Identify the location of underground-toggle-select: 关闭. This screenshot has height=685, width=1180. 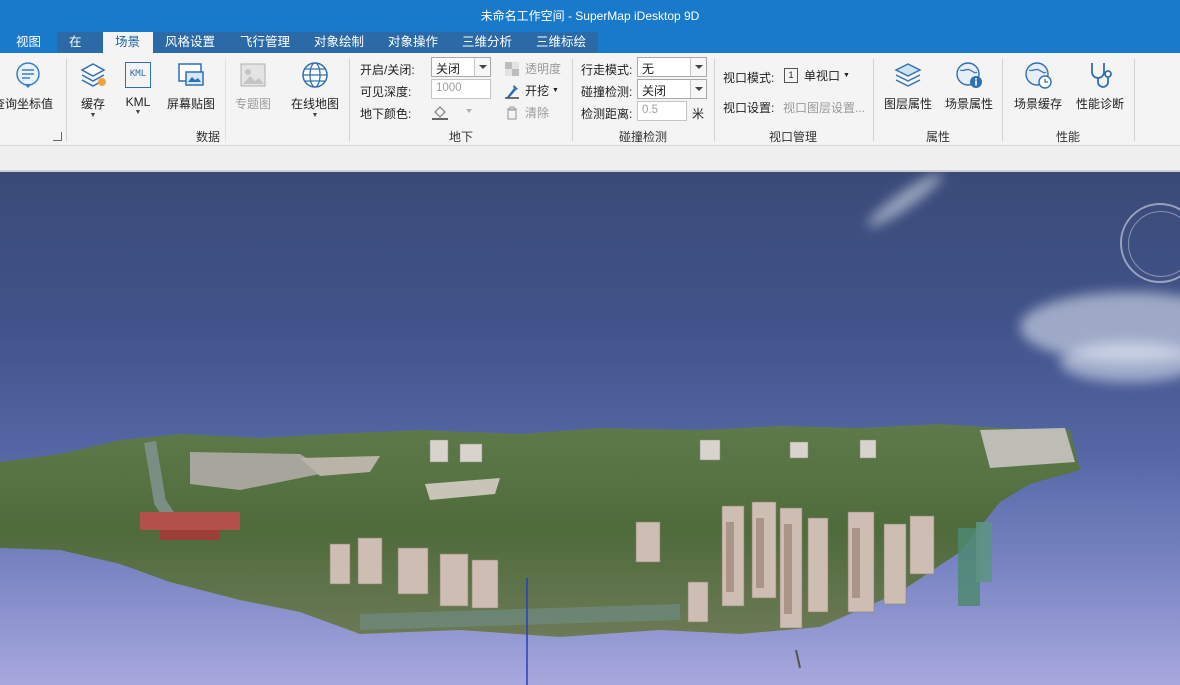
(461, 67).